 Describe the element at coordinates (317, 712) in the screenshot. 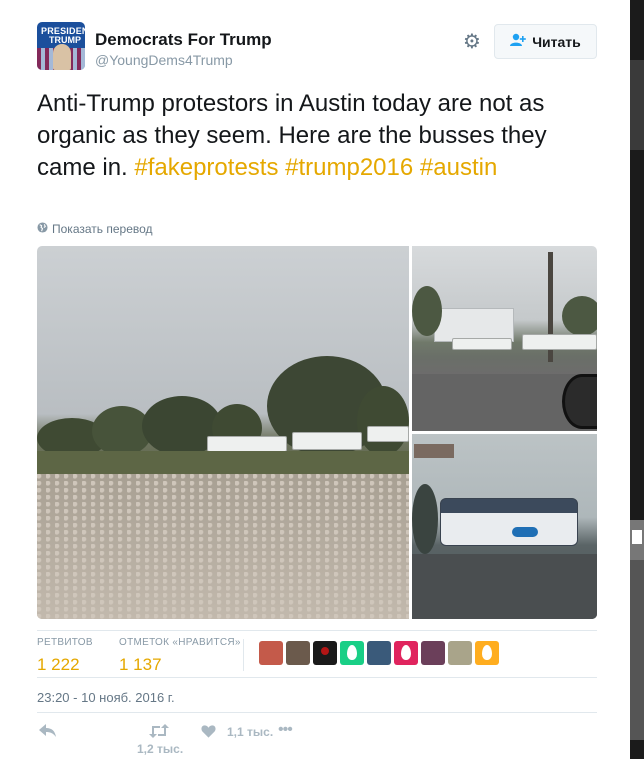

I see `divider` at that location.